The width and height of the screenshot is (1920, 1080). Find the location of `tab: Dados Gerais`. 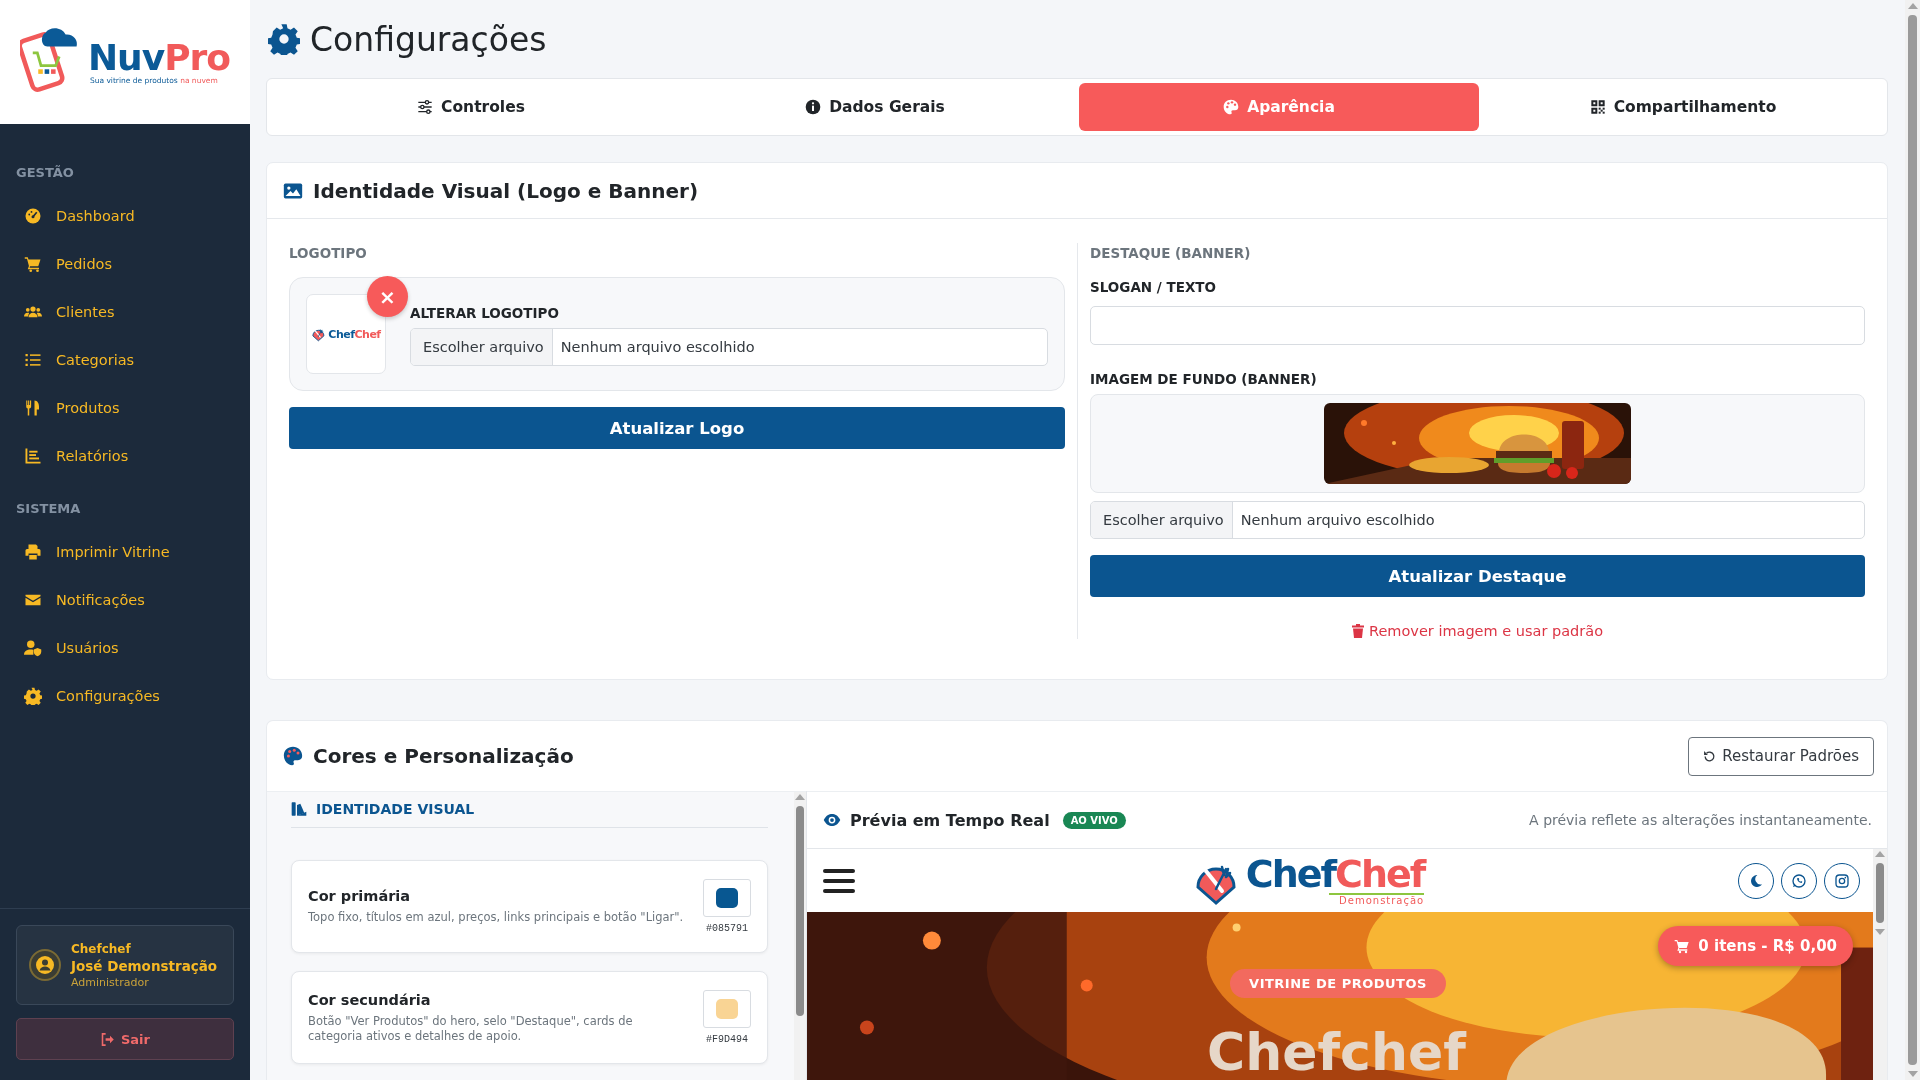

tab: Dados Gerais is located at coordinates (875, 107).